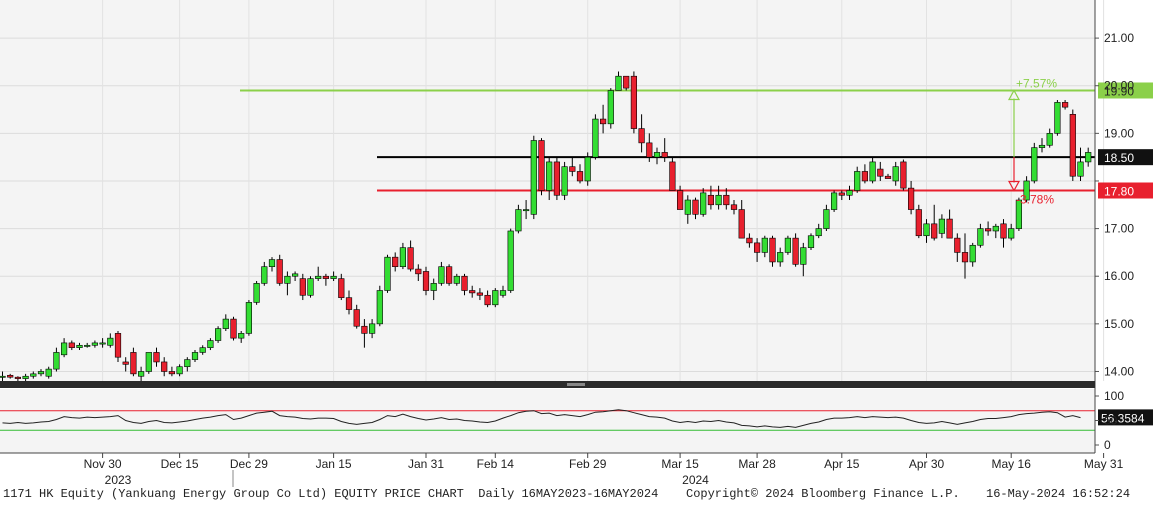  I want to click on y-tick-label: 17.00, so click(1119, 229).